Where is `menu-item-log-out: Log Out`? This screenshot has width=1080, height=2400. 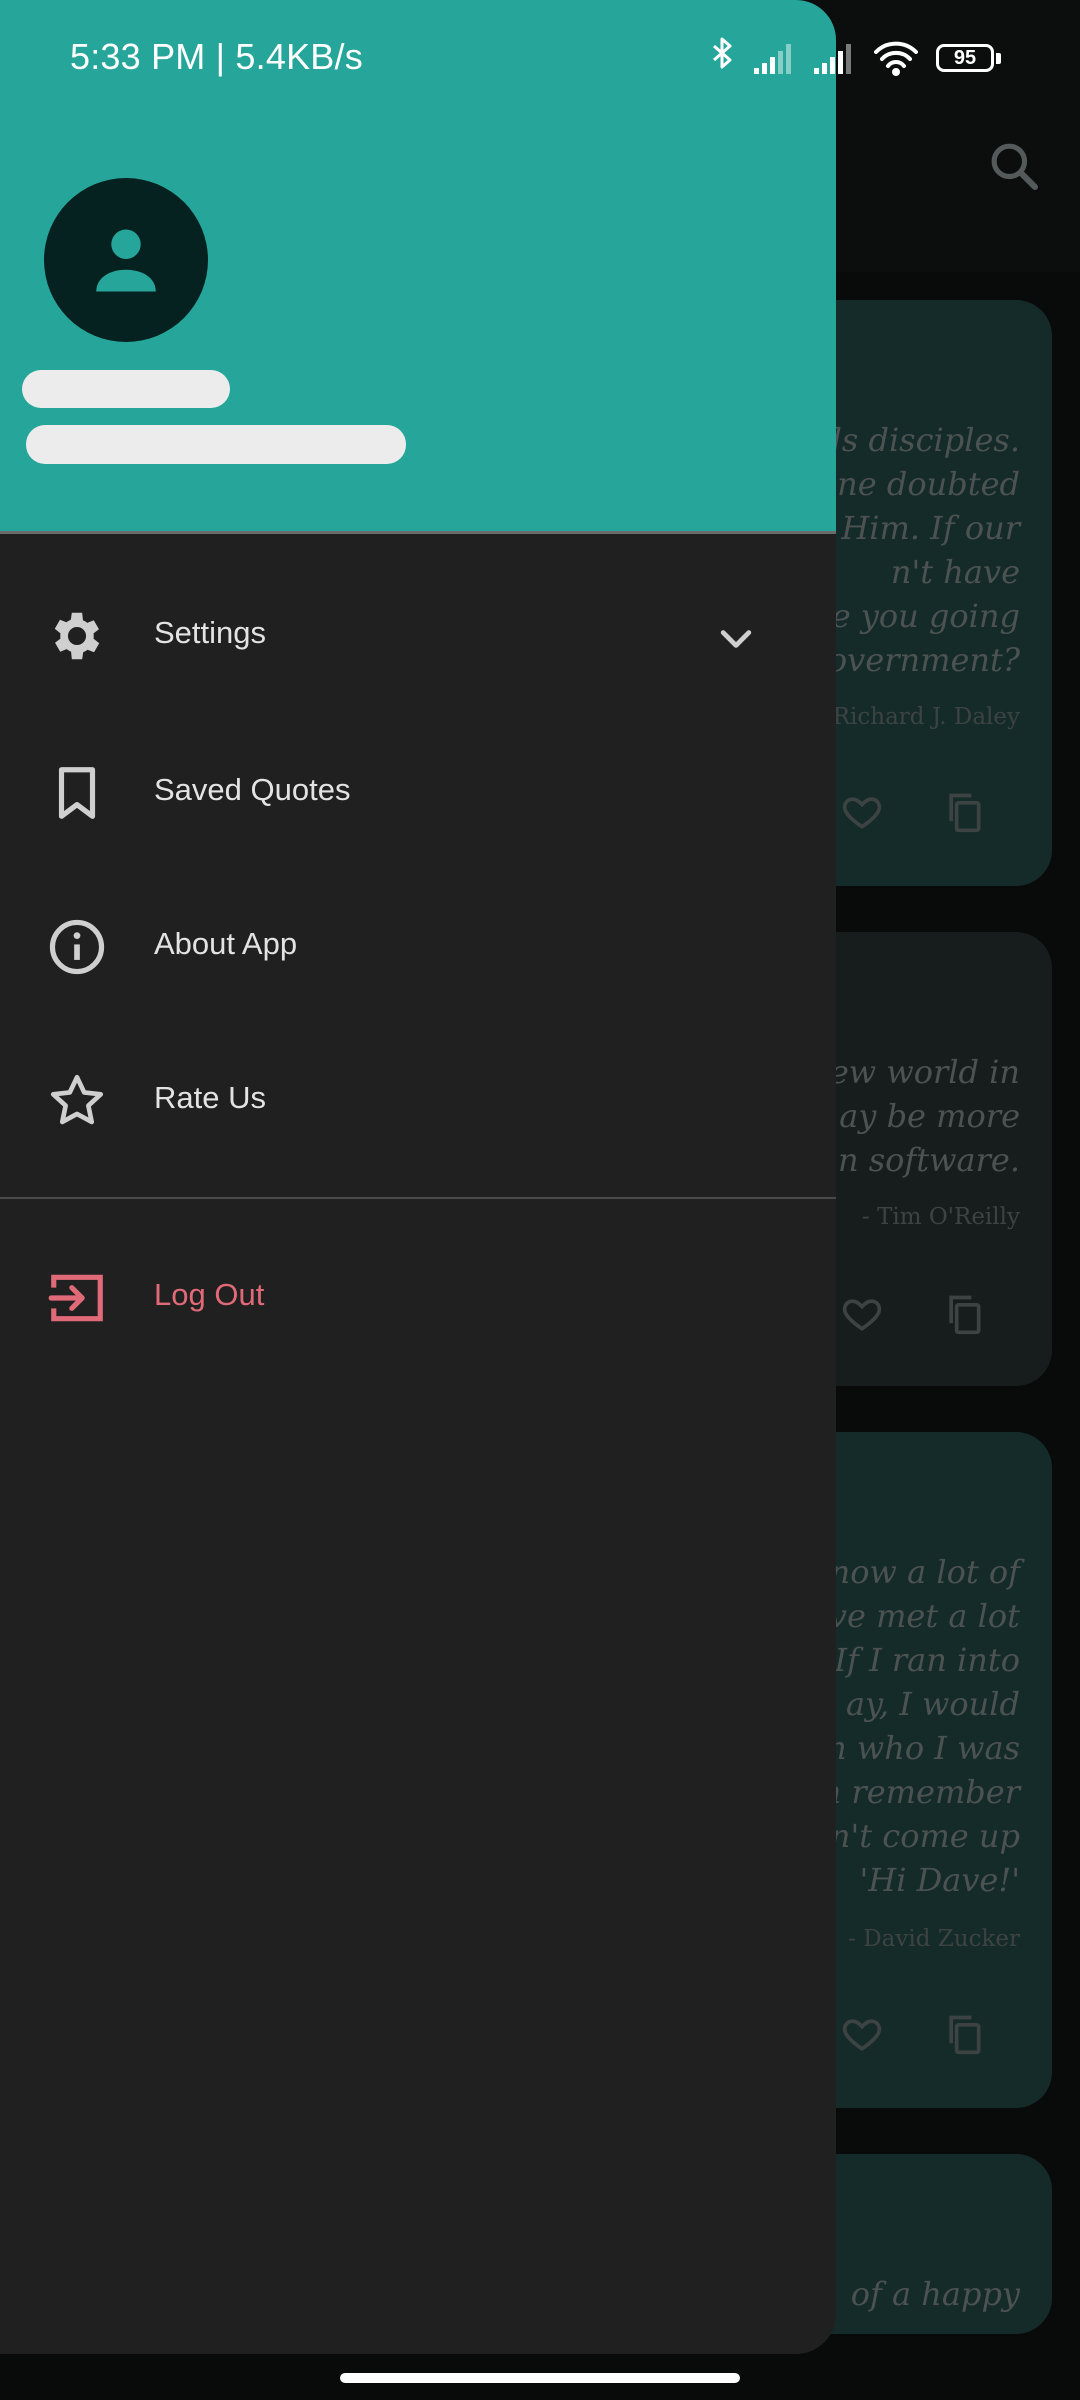
menu-item-log-out: Log Out is located at coordinates (418, 1298).